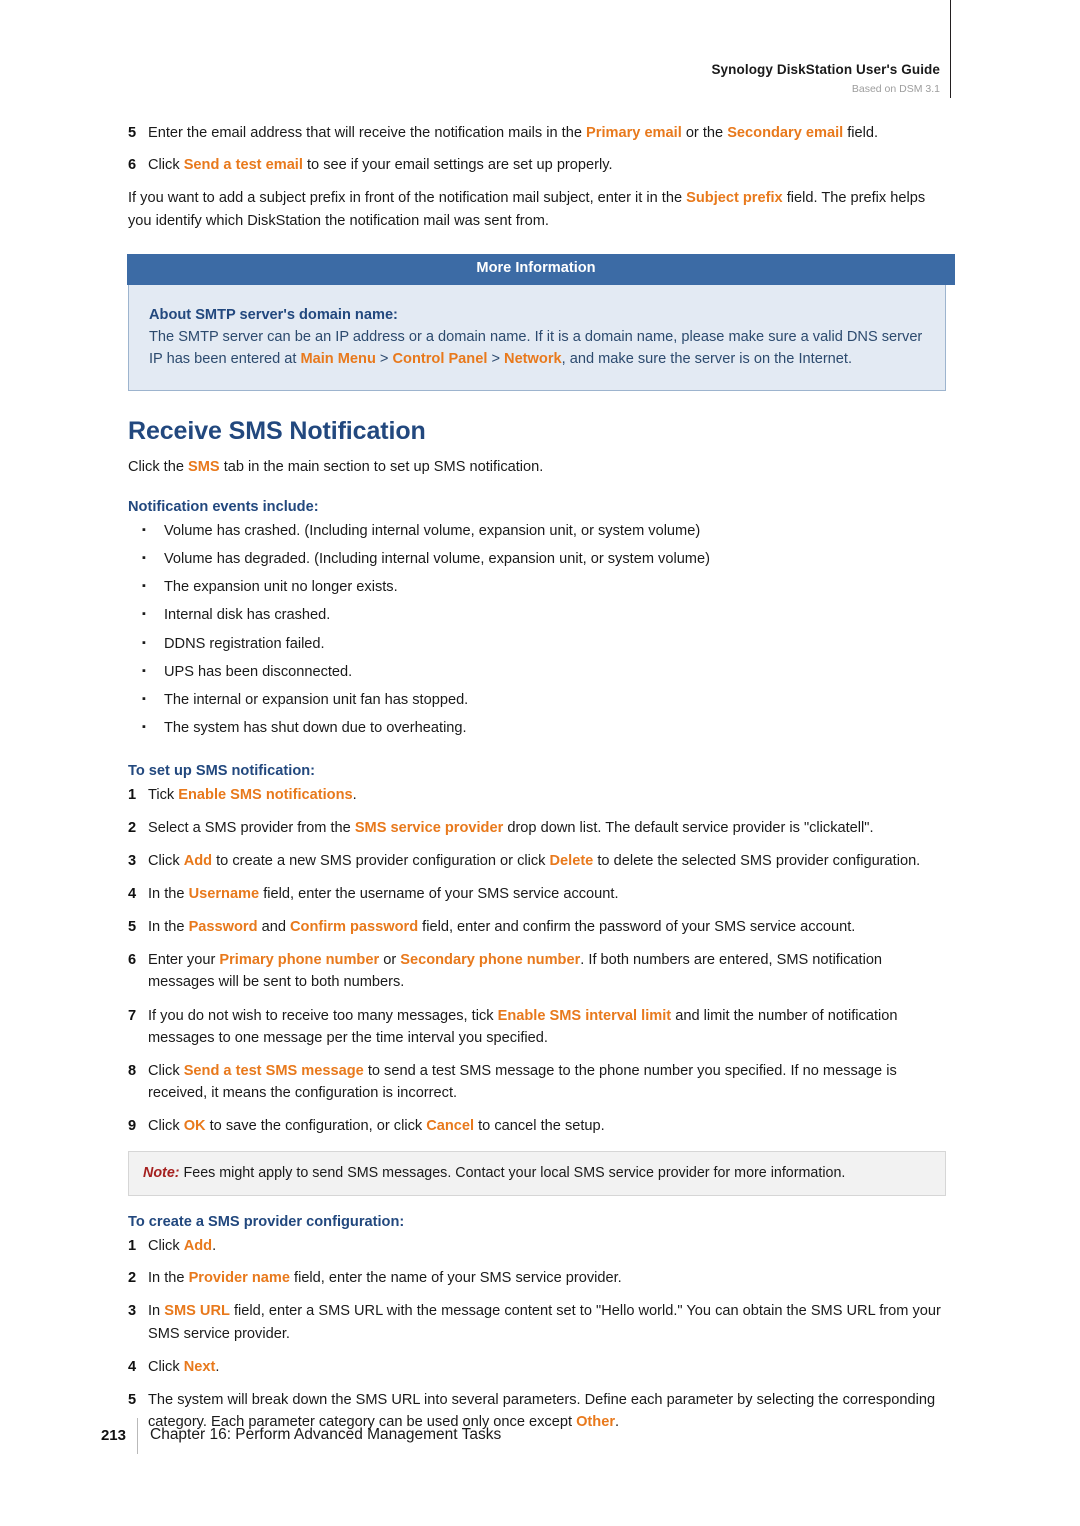 This screenshot has height=1526, width=1080. I want to click on list-item-label: DDNS registration failed., so click(244, 643).